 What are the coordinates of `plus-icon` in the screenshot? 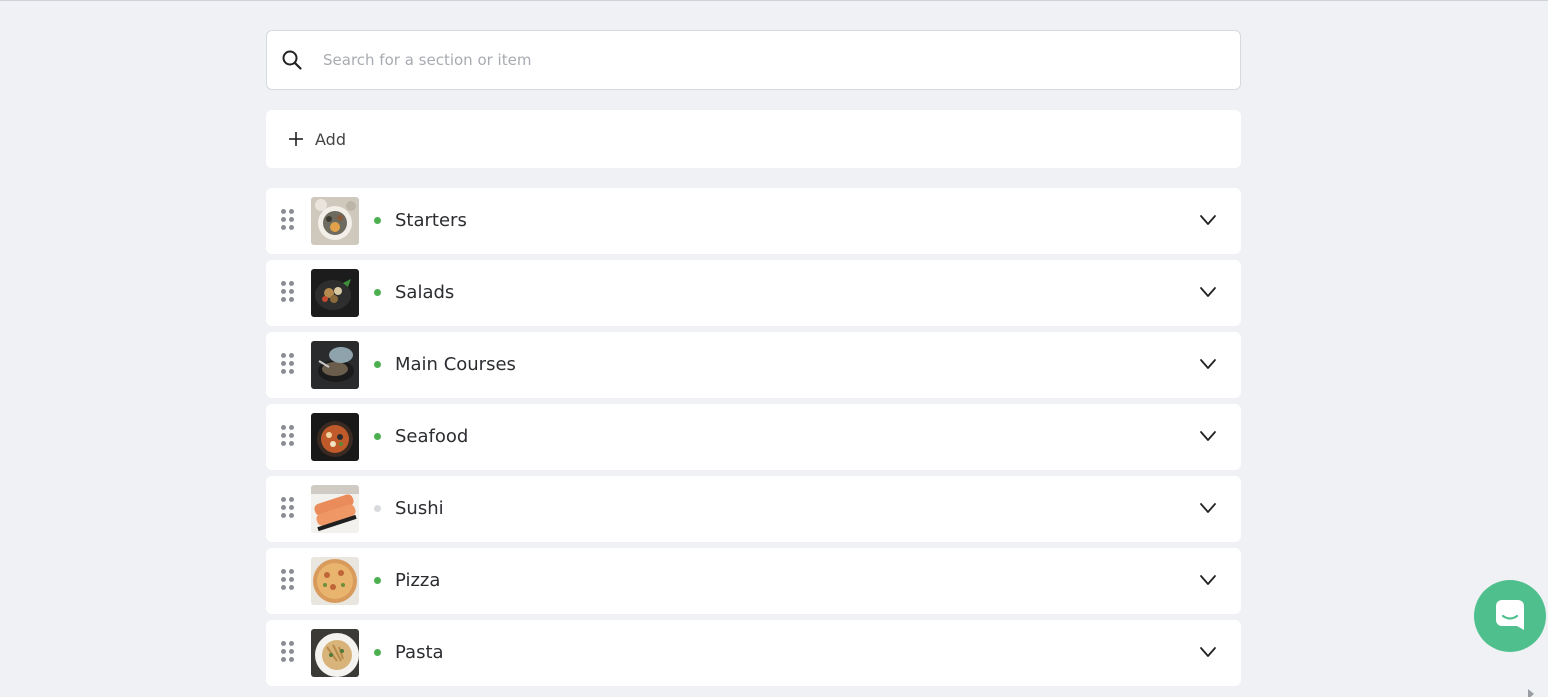 It's located at (297, 139).